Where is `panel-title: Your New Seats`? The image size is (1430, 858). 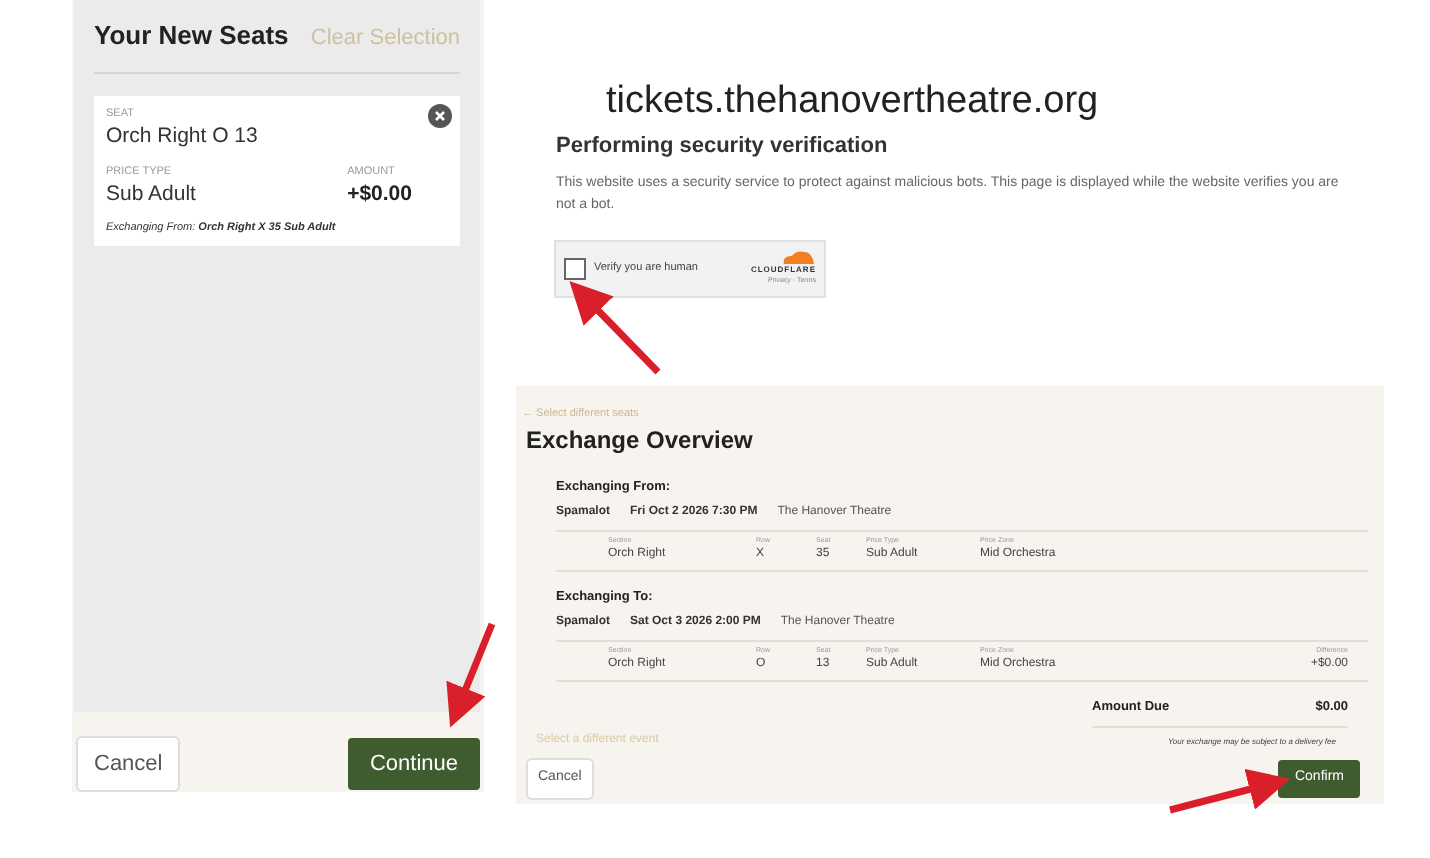
panel-title: Your New Seats is located at coordinates (191, 36).